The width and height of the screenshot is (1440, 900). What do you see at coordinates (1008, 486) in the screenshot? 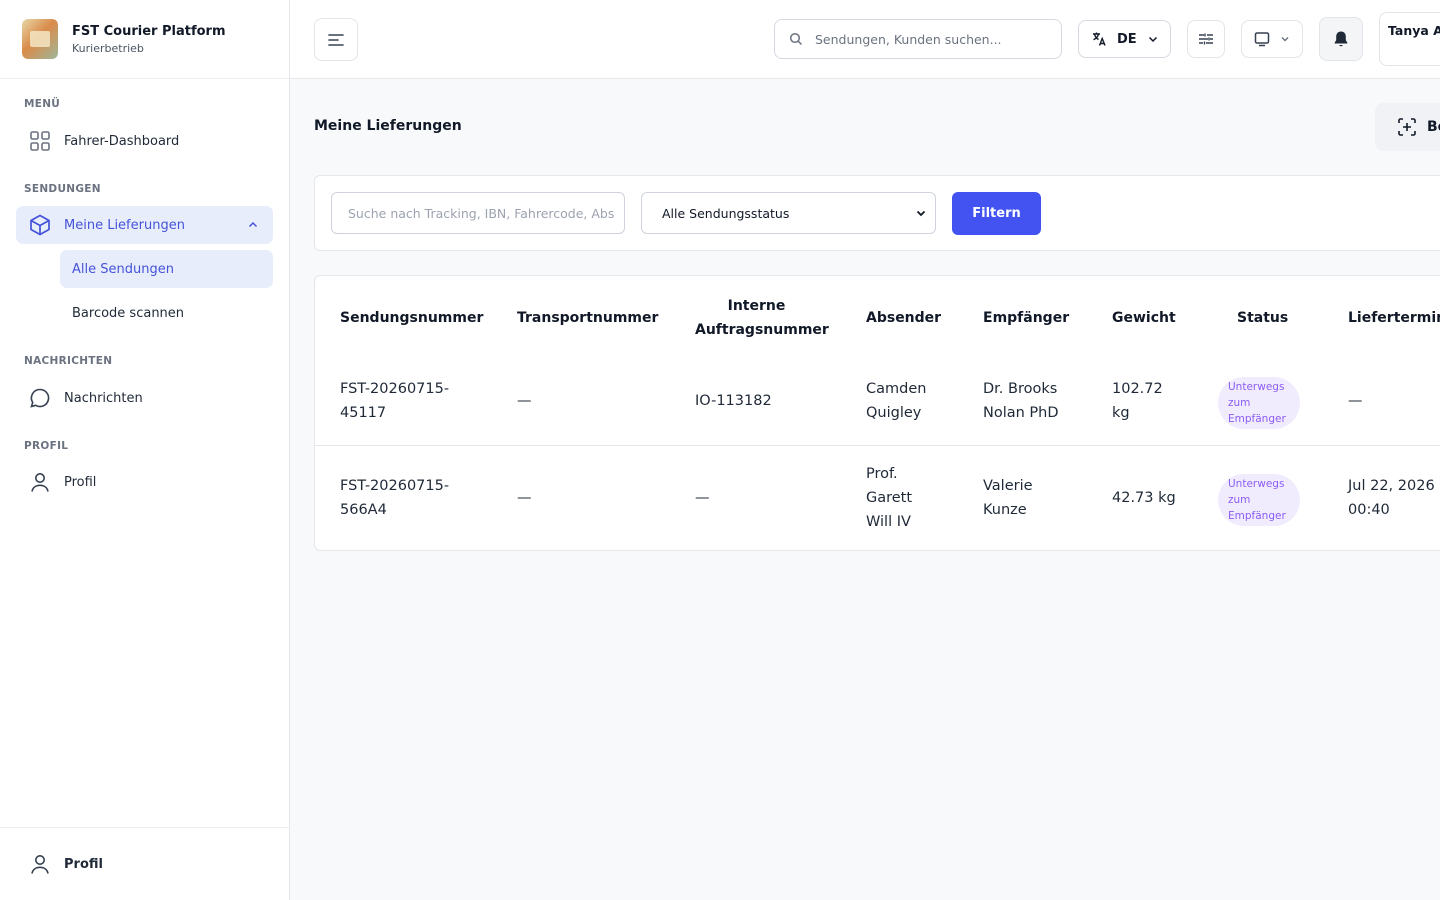
I see `cell-line: Valerie` at bounding box center [1008, 486].